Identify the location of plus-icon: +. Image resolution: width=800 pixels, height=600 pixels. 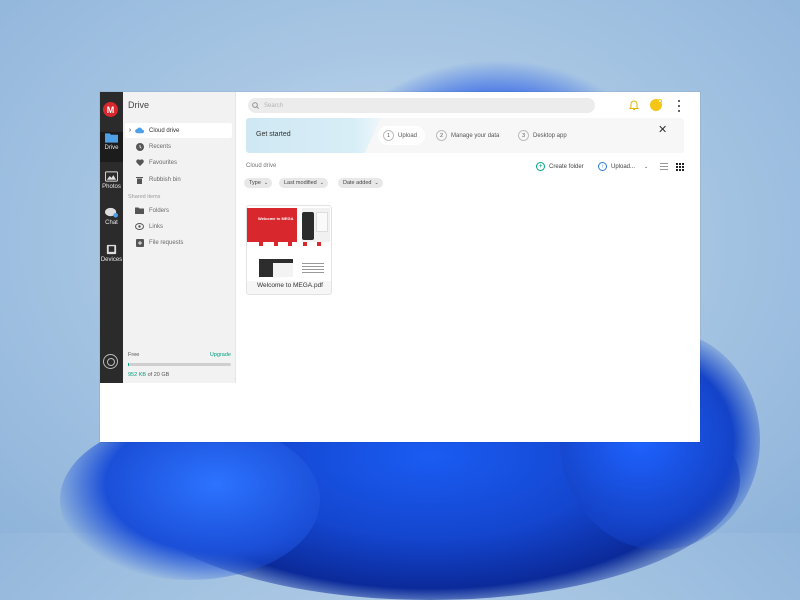
(540, 166).